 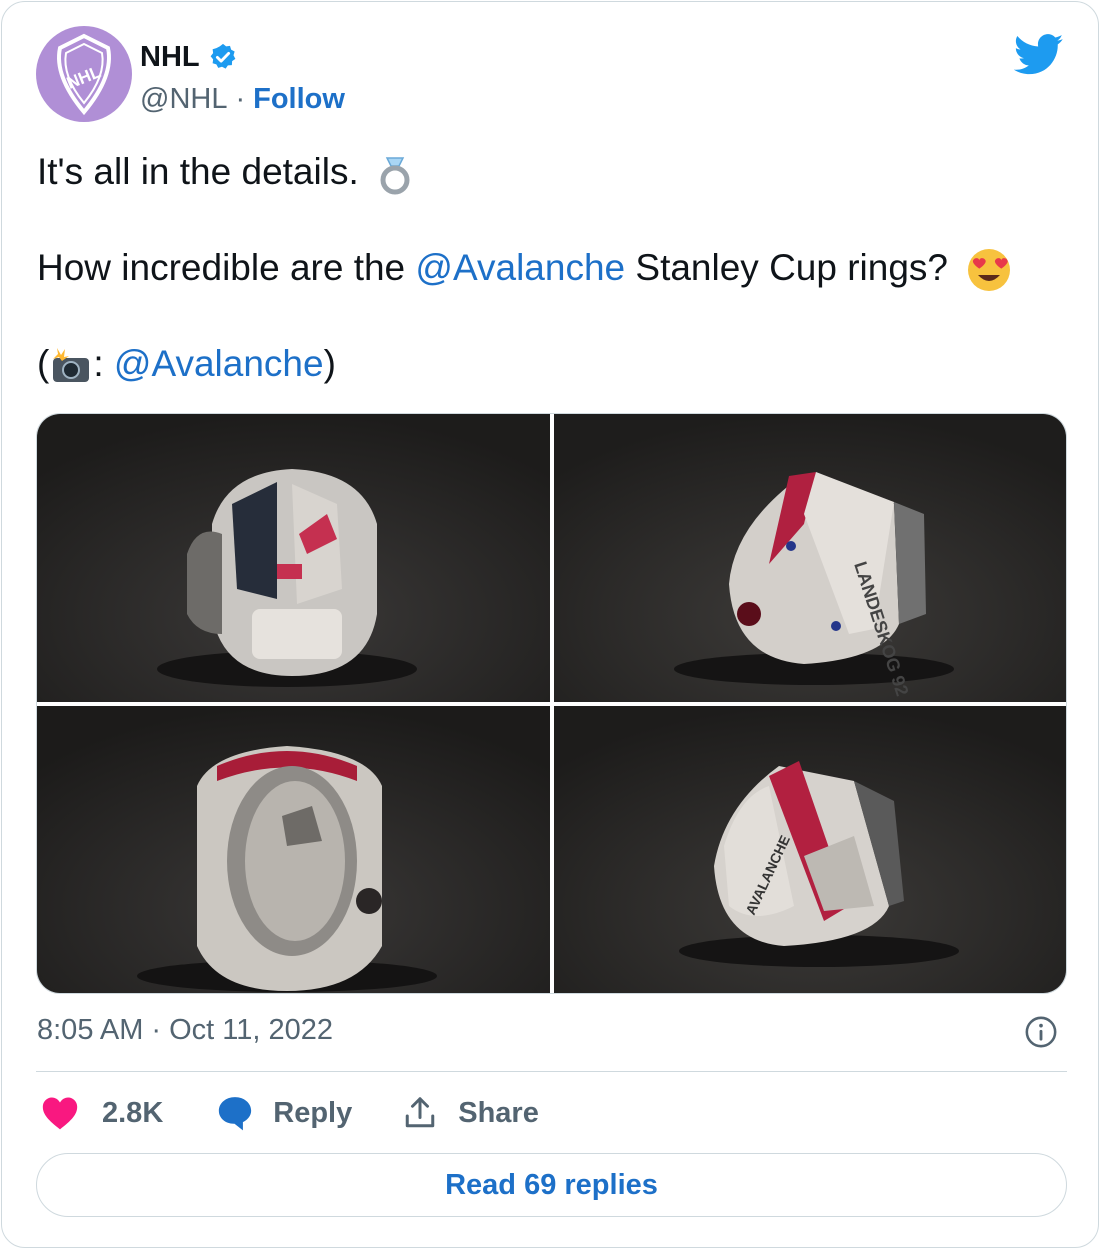 What do you see at coordinates (84, 77) in the screenshot?
I see `svg-text: NHL` at bounding box center [84, 77].